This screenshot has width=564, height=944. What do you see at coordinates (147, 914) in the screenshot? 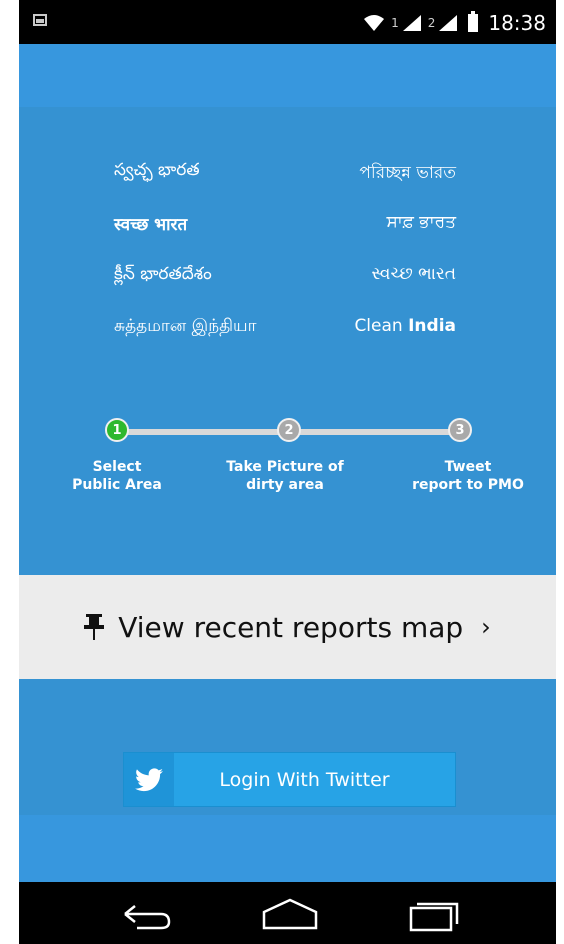
I see `back-icon` at bounding box center [147, 914].